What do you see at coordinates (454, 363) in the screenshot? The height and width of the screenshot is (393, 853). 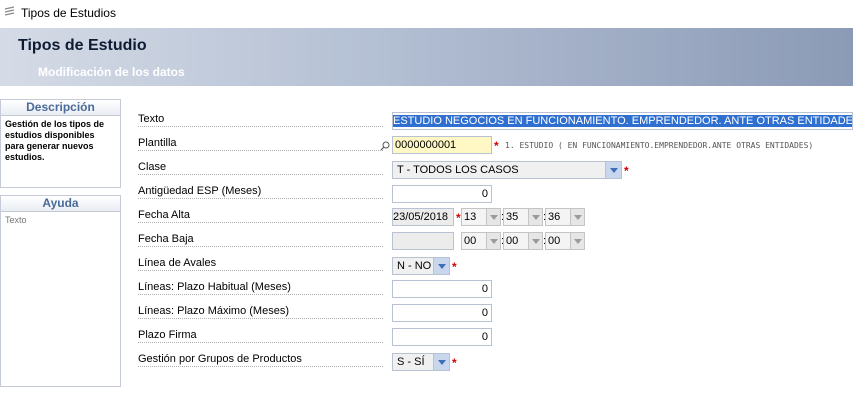 I see `gestion-grupos-required-marker: *` at bounding box center [454, 363].